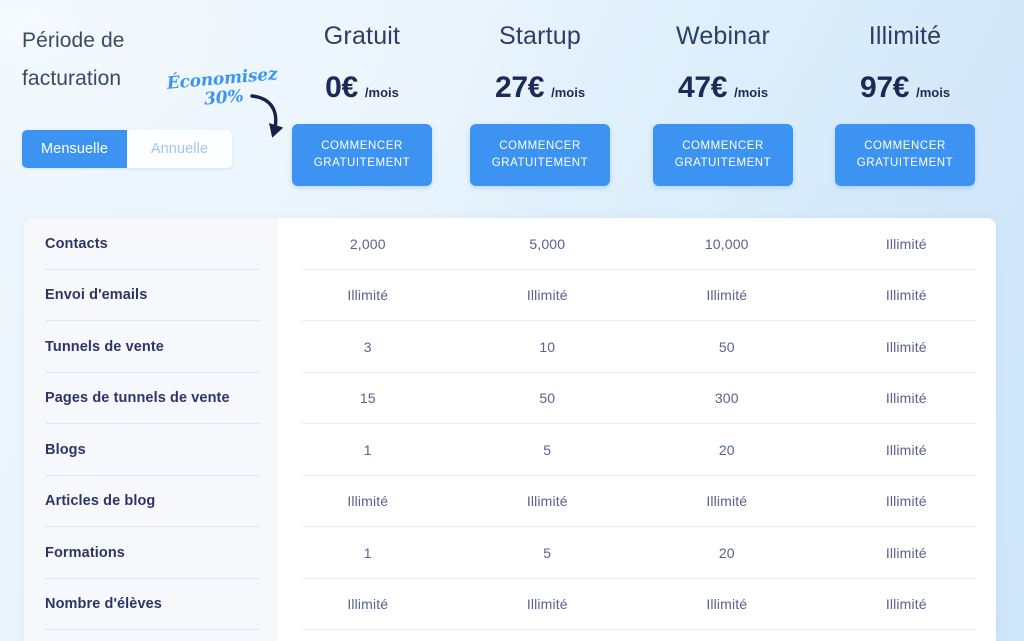 The image size is (1024, 641). Describe the element at coordinates (100, 501) in the screenshot. I see `feature-label: Articles de blog` at that location.